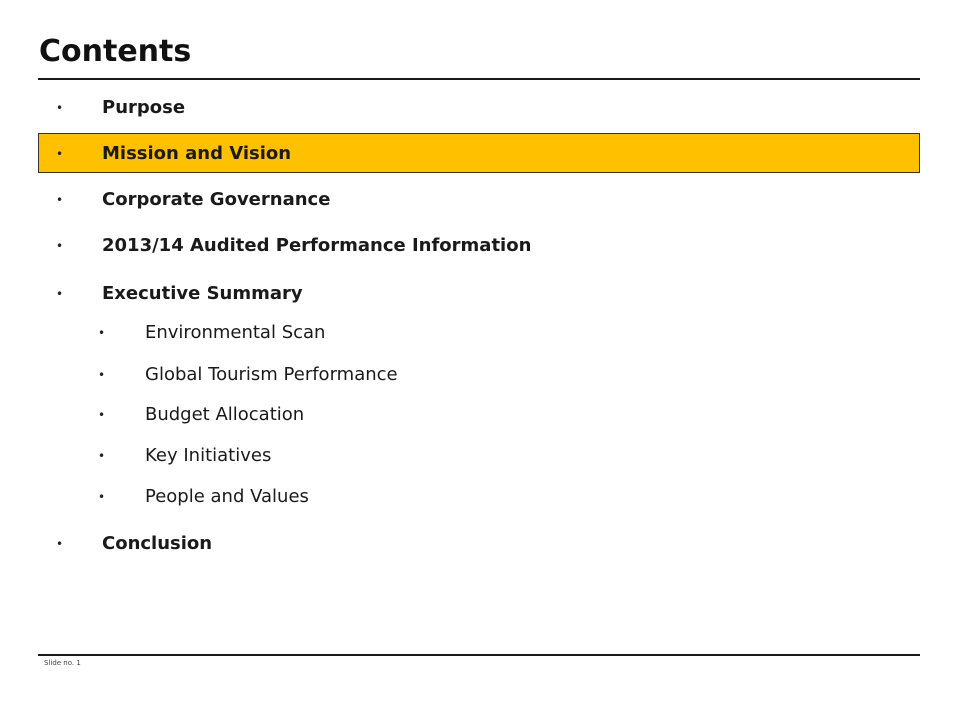 The image size is (960, 720). Describe the element at coordinates (115, 51) in the screenshot. I see `slide-title: Contents` at that location.